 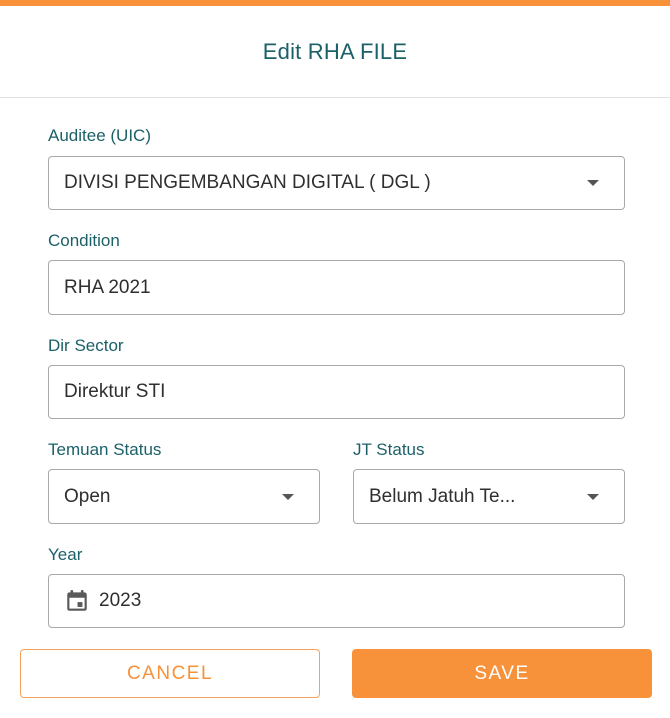 I want to click on cancel-button: CANCEL, so click(x=170, y=673).